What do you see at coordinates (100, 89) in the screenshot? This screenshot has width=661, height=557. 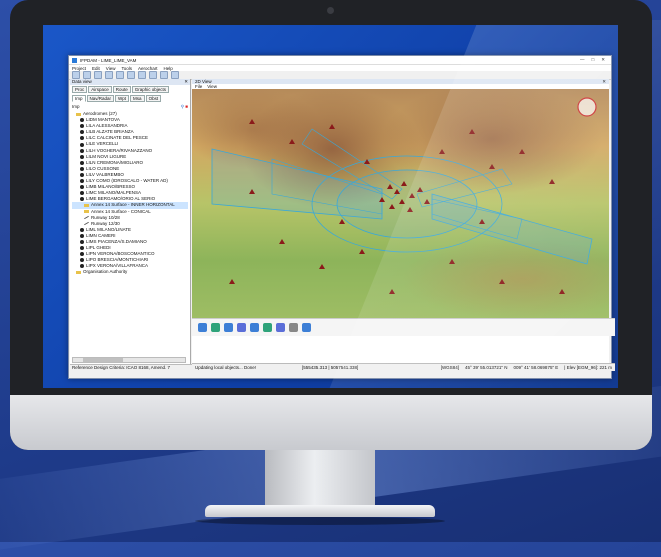 I see `tab-airspace: Airspace` at bounding box center [100, 89].